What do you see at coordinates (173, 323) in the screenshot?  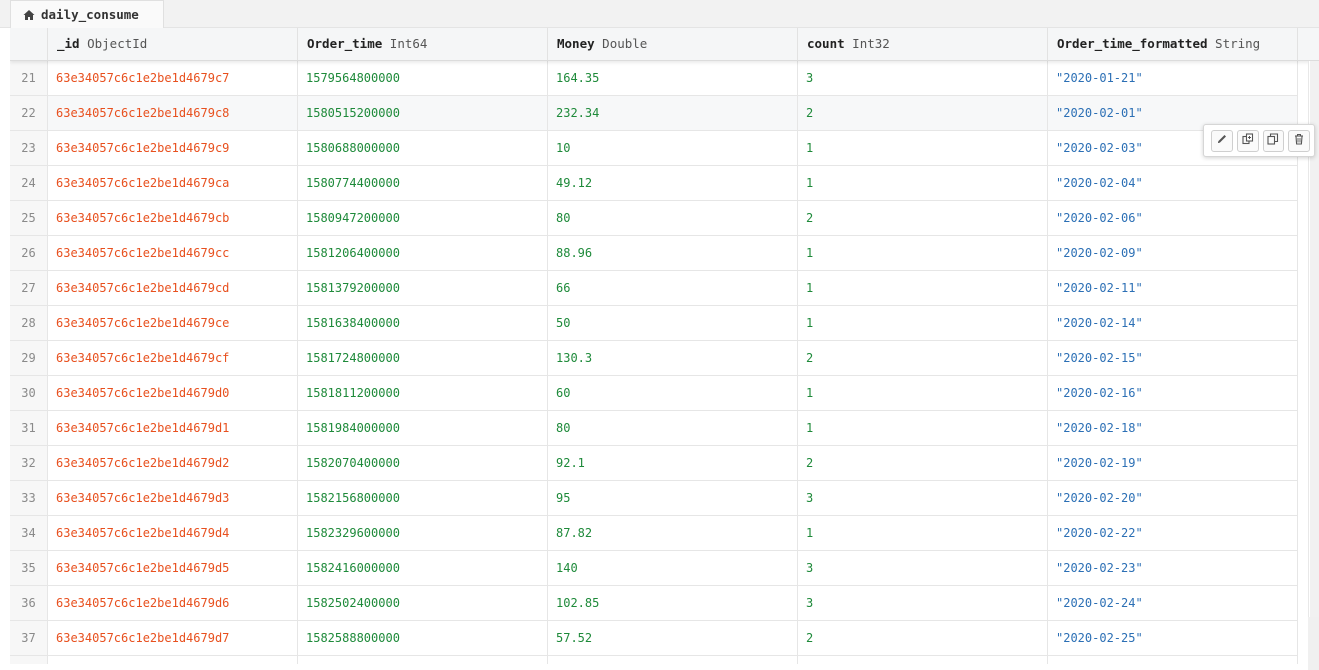 I see `id-cell: 63e34057c6c1e2be1d4679ce` at bounding box center [173, 323].